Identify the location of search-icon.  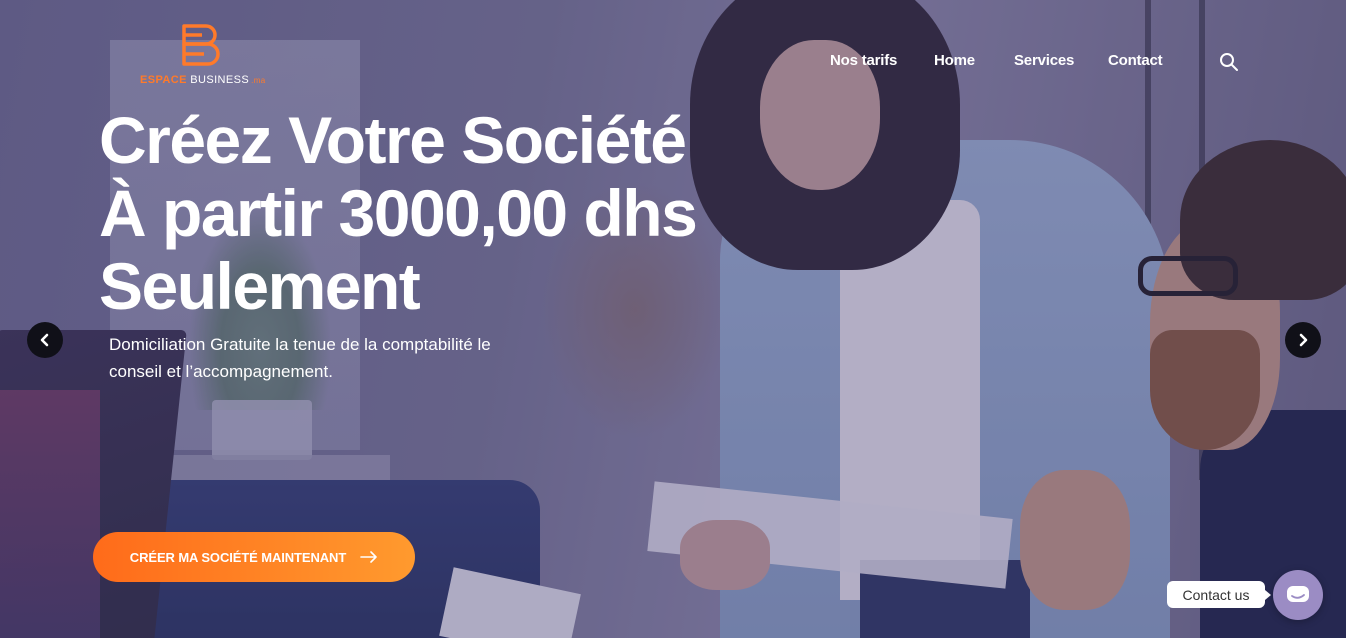
(1229, 62).